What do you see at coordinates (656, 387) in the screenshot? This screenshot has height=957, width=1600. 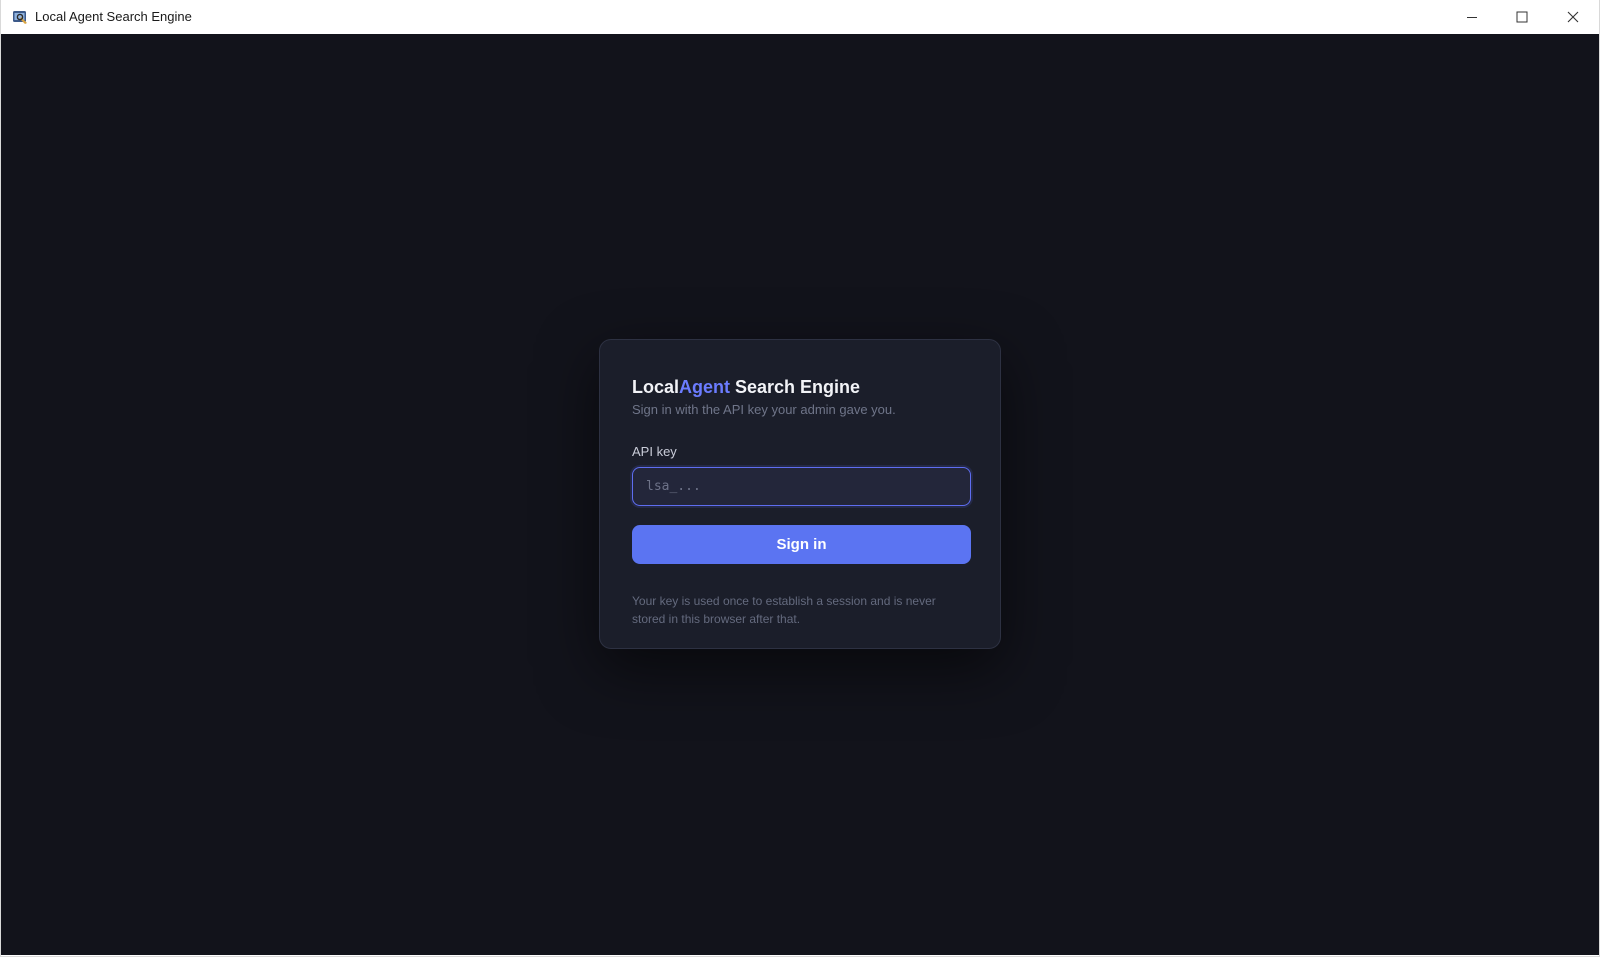 I see `brand-prefix: Local` at bounding box center [656, 387].